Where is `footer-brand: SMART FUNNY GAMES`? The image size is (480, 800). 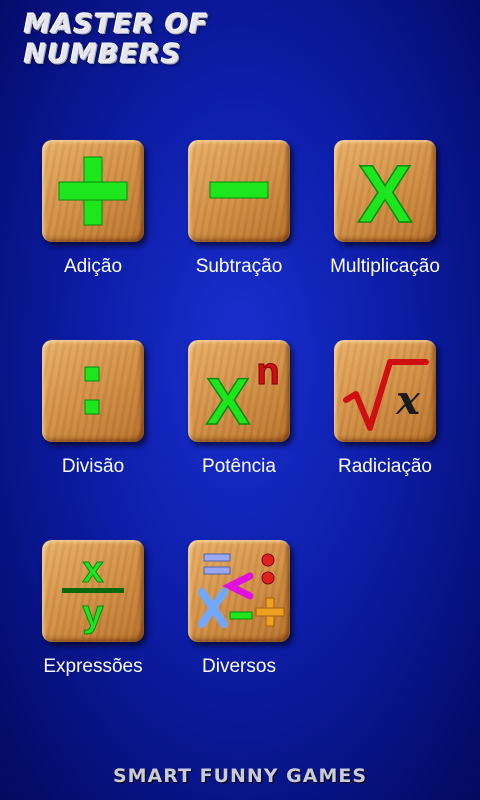
footer-brand: SMART FUNNY GAMES is located at coordinates (240, 776).